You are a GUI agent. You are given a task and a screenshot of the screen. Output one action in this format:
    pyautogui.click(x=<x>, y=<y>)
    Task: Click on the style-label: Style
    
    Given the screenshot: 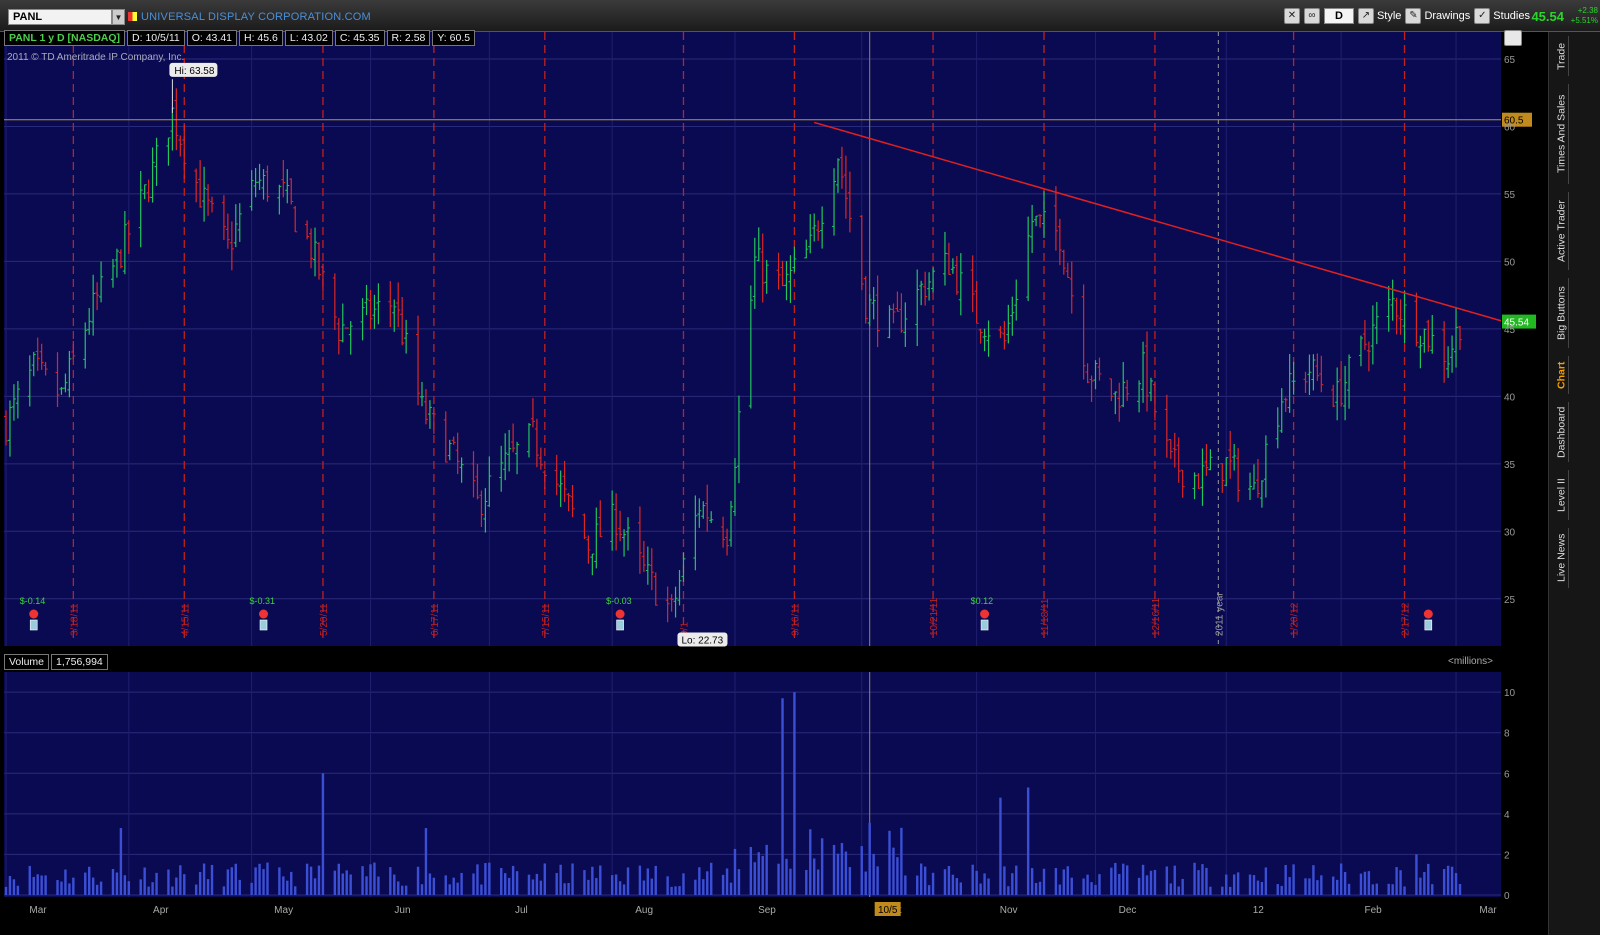 What is the action you would take?
    pyautogui.click(x=1389, y=16)
    